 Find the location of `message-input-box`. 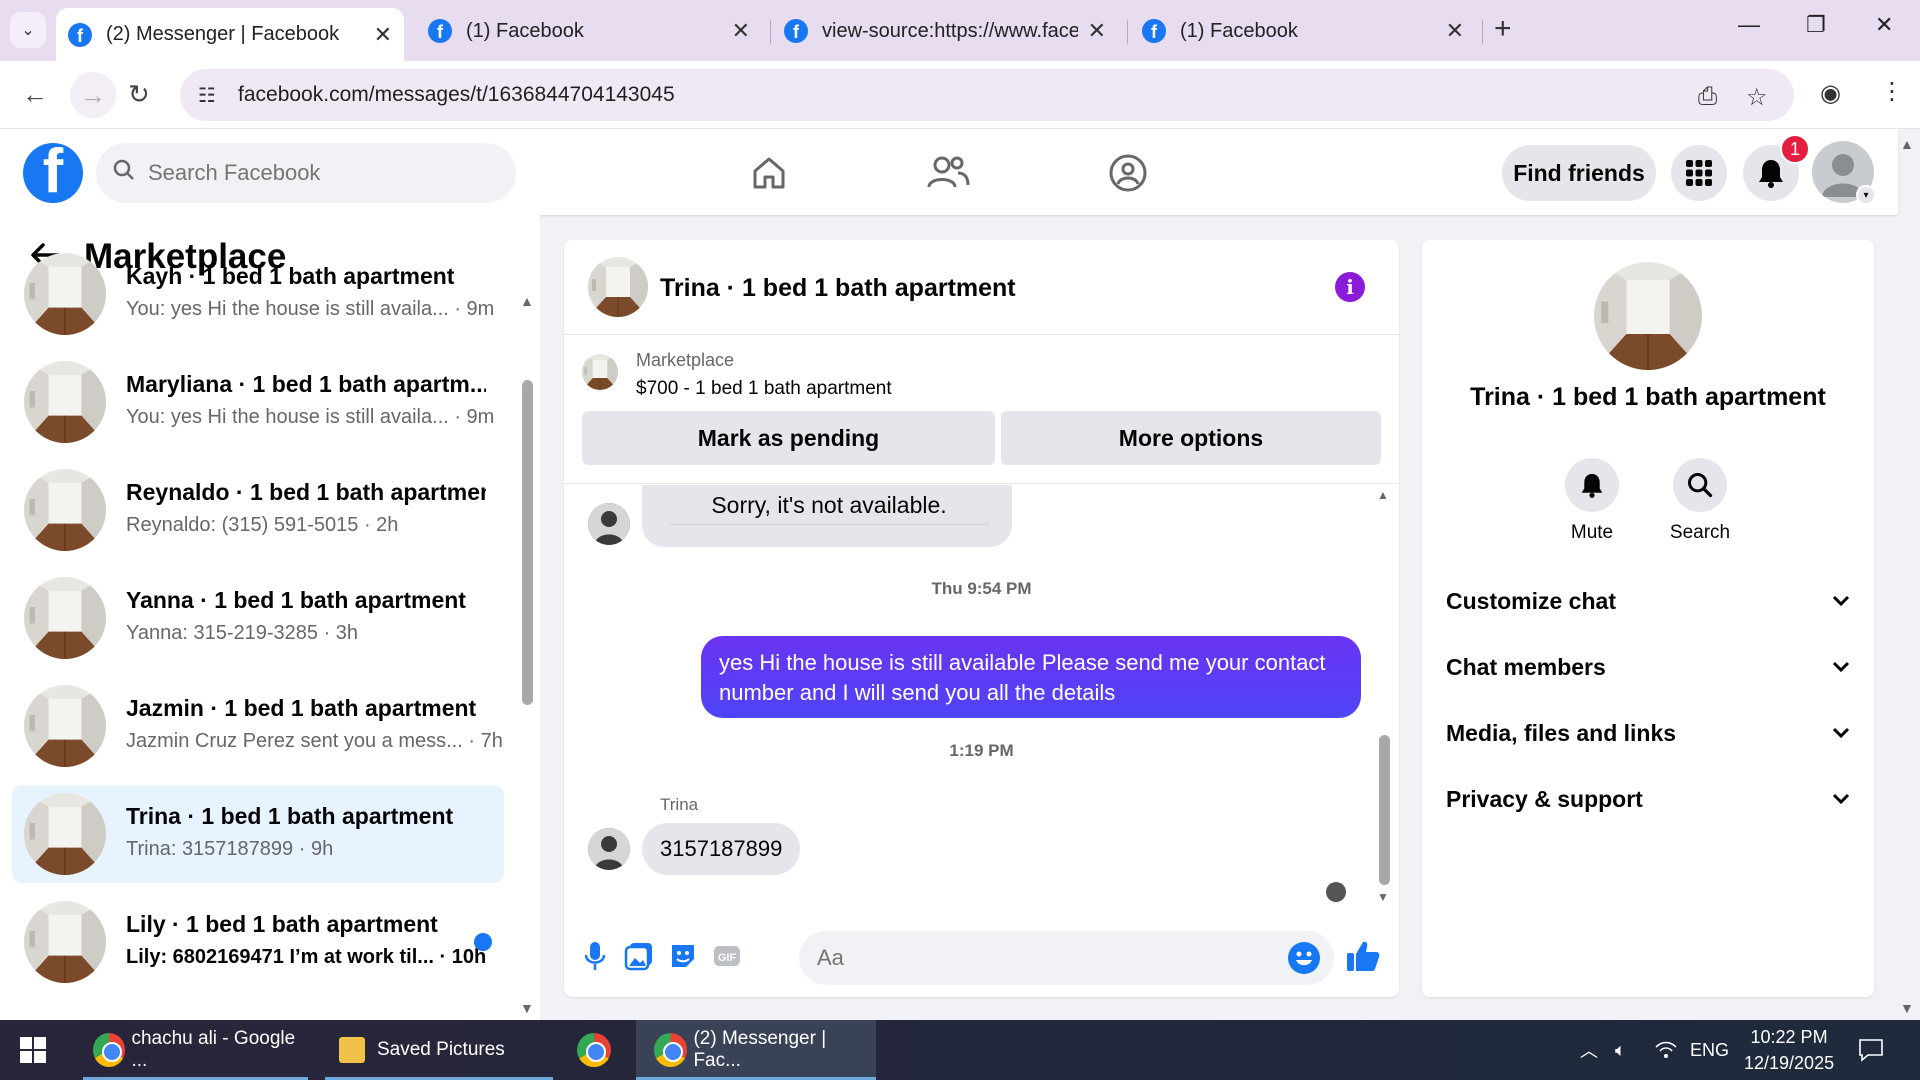

message-input-box is located at coordinates (1066, 958).